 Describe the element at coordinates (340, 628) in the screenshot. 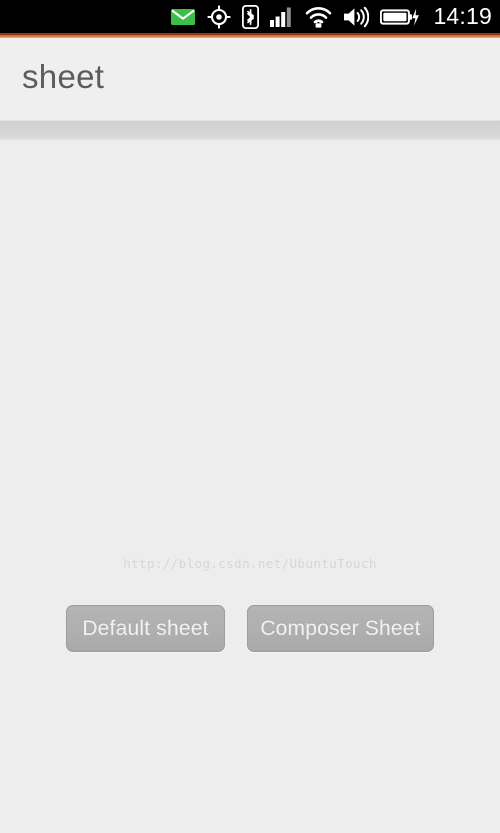

I see `composer-sheet-button: Composer Sheet` at that location.